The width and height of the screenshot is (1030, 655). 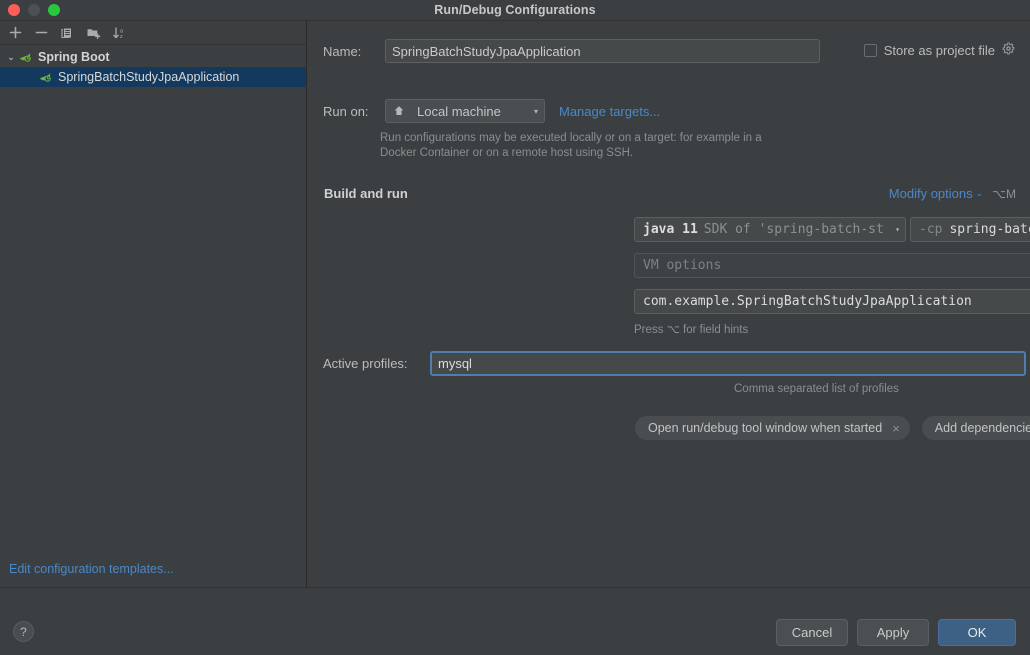 I want to click on jdk-row: java 11 SDK of 'spring-batch-st ▾, so click(x=770, y=229).